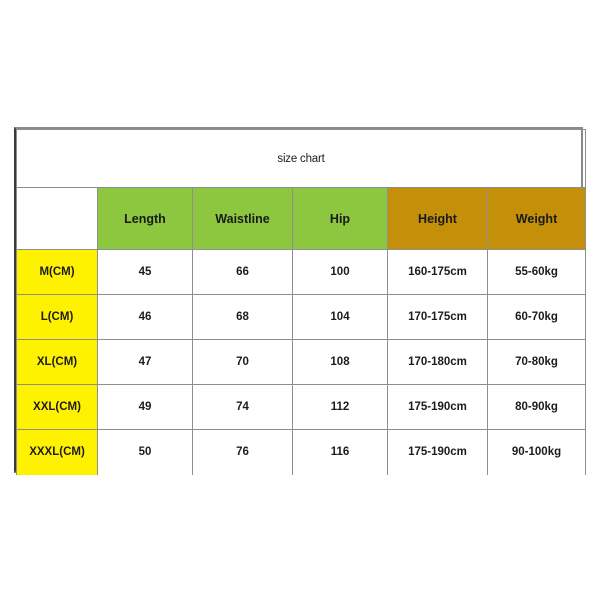  I want to click on column-header-waistline: Waistline, so click(242, 218).